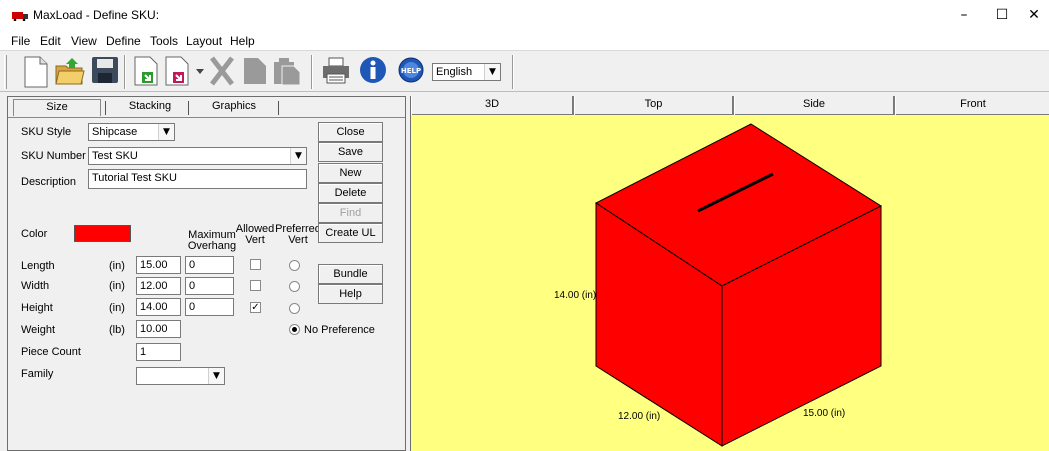 The width and height of the screenshot is (1049, 451). What do you see at coordinates (50, 41) in the screenshot?
I see `menu-edit: Edit` at bounding box center [50, 41].